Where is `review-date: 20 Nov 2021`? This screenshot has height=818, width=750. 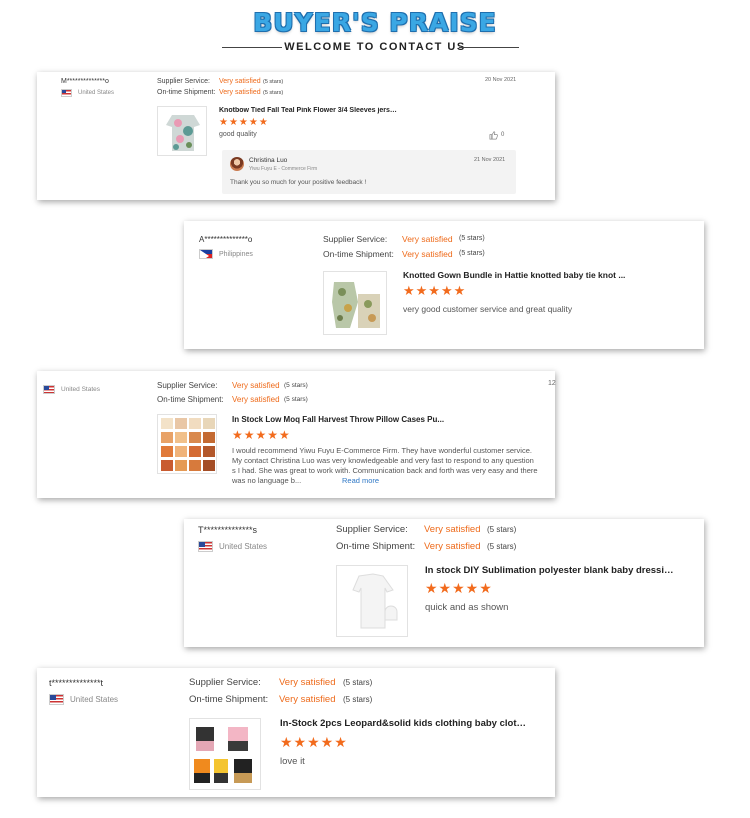 review-date: 20 Nov 2021 is located at coordinates (501, 80).